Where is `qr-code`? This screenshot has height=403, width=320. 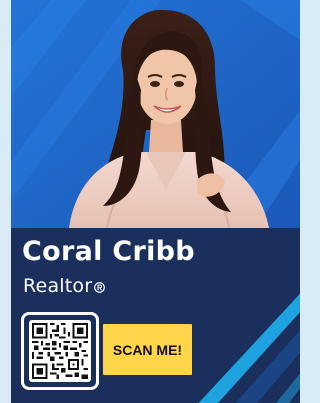
qr-code is located at coordinates (60, 351).